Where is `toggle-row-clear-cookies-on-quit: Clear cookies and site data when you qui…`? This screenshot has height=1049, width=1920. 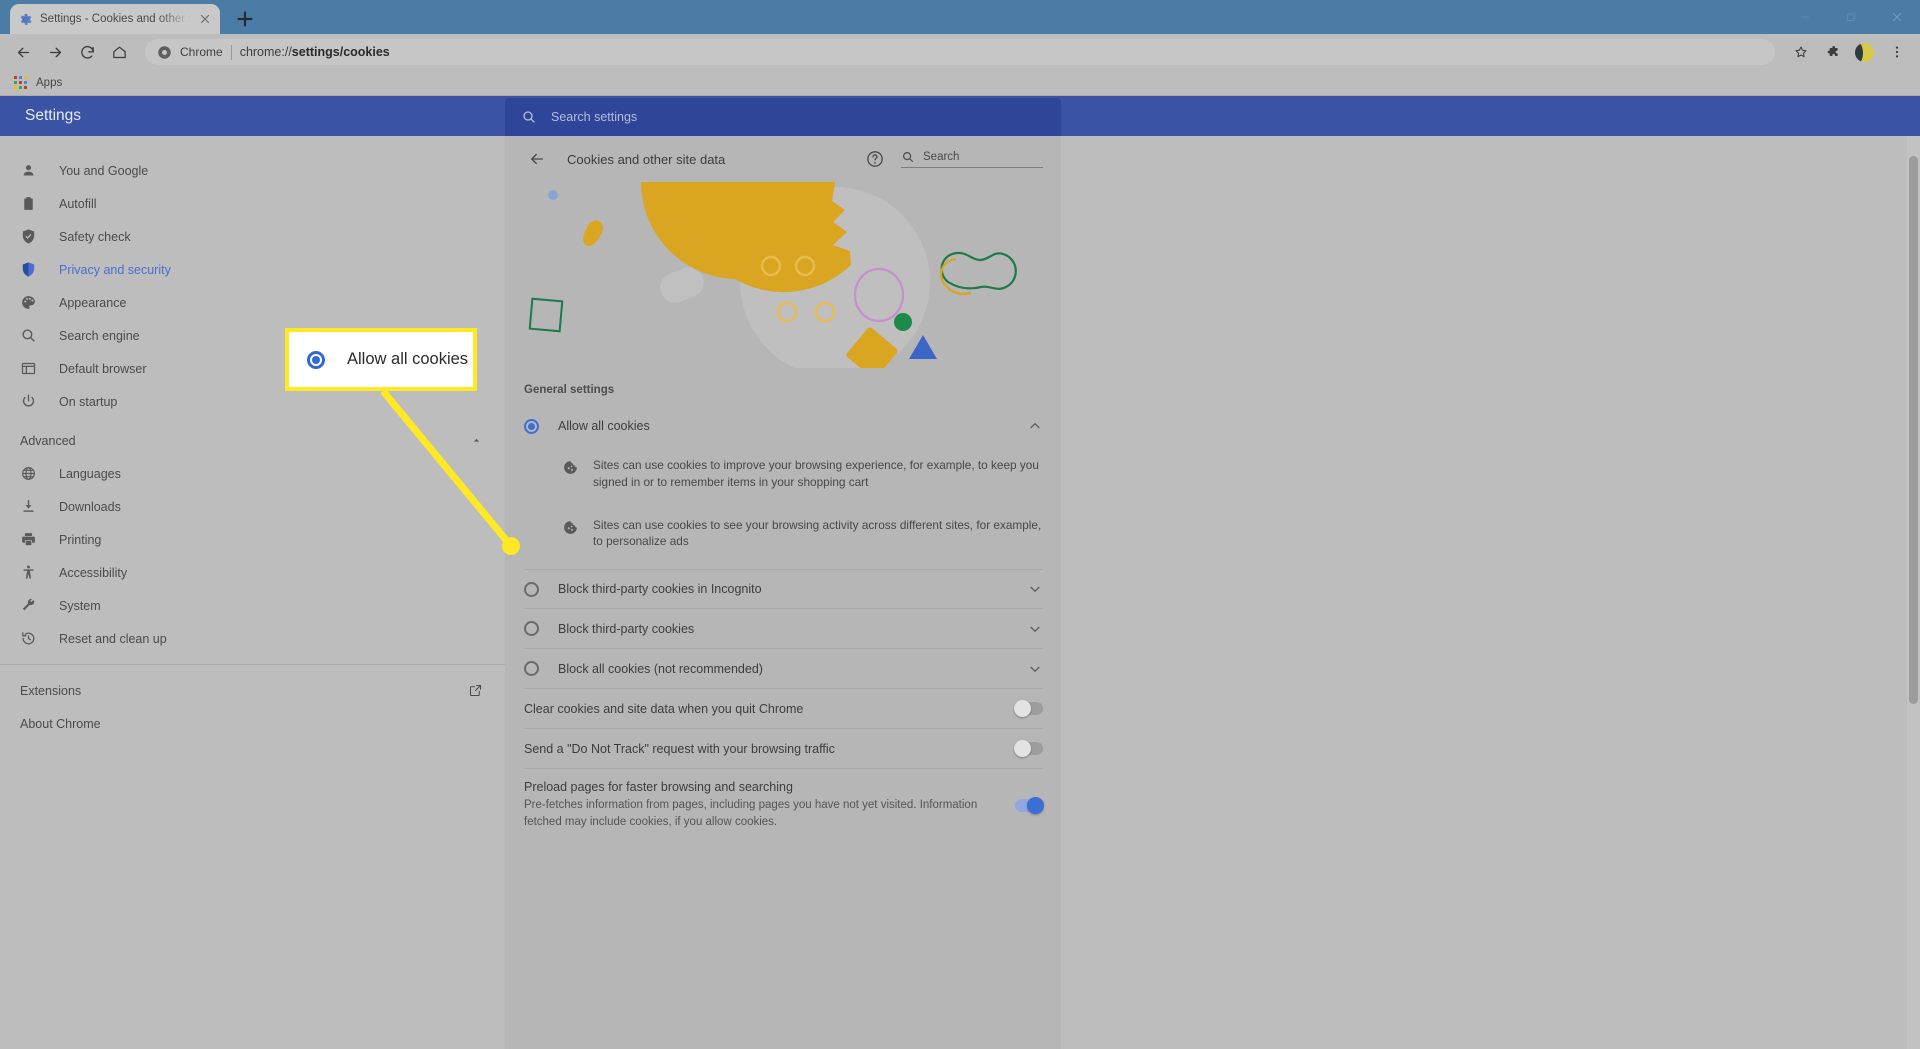
toggle-row-clear-cookies-on-quit: Clear cookies and site data when you qui… is located at coordinates (783, 709).